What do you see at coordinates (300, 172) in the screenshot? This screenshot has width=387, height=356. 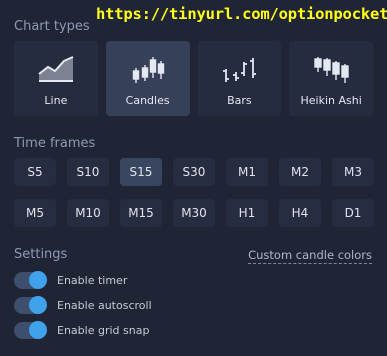 I see `timeframe-m2: M2` at bounding box center [300, 172].